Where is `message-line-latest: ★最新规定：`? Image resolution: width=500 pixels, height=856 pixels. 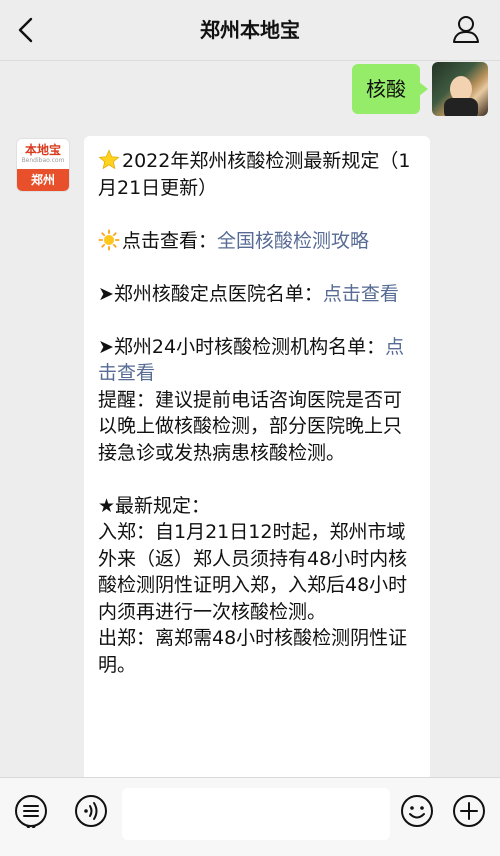 message-line-latest: ★最新规定： is located at coordinates (154, 505).